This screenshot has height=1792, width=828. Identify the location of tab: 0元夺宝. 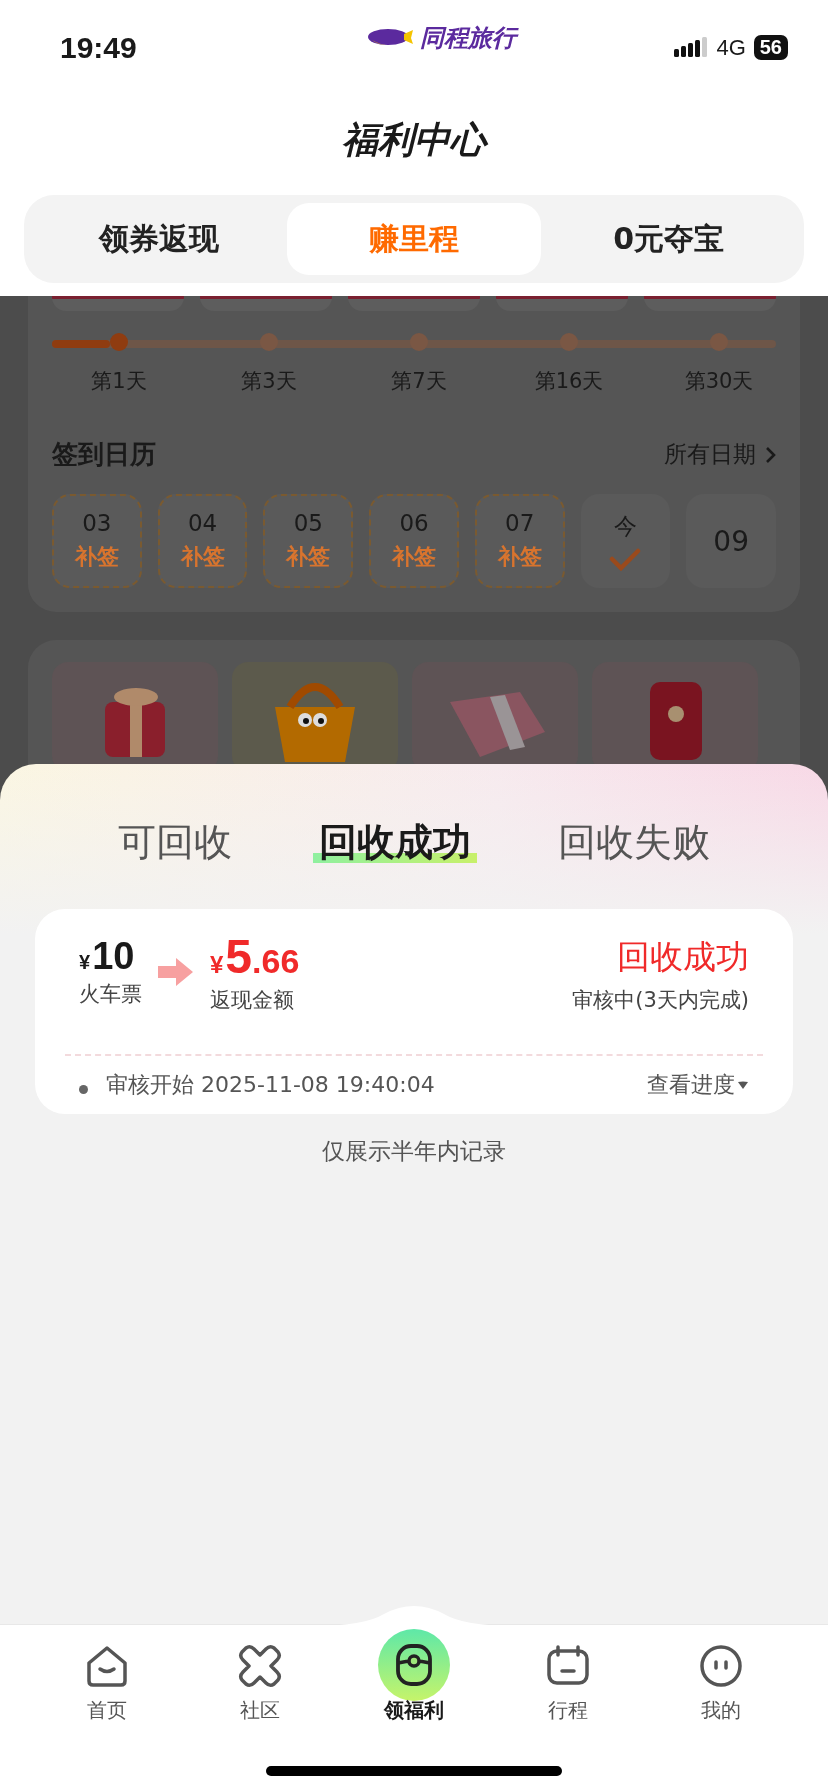
(668, 239).